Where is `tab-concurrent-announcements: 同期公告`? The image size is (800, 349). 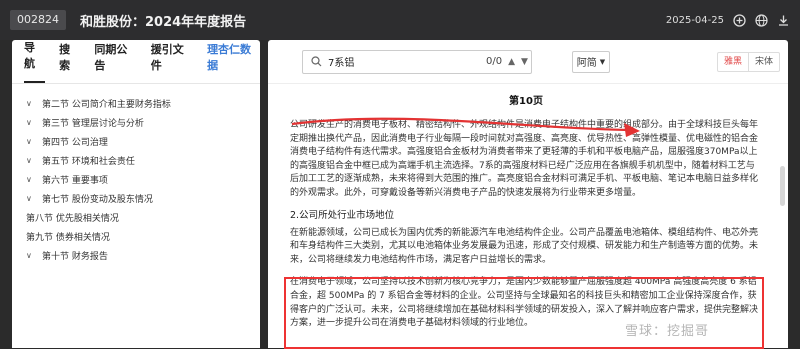 tab-concurrent-announcements: 同期公告 is located at coordinates (115, 62).